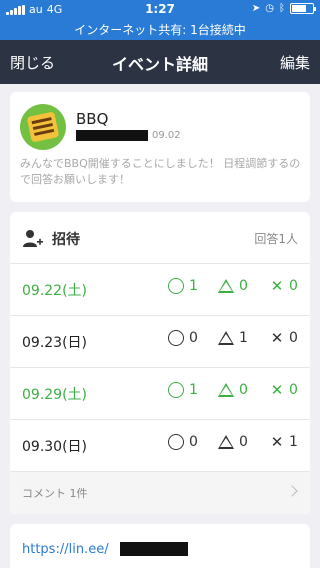  I want to click on redacted-link, so click(154, 549).